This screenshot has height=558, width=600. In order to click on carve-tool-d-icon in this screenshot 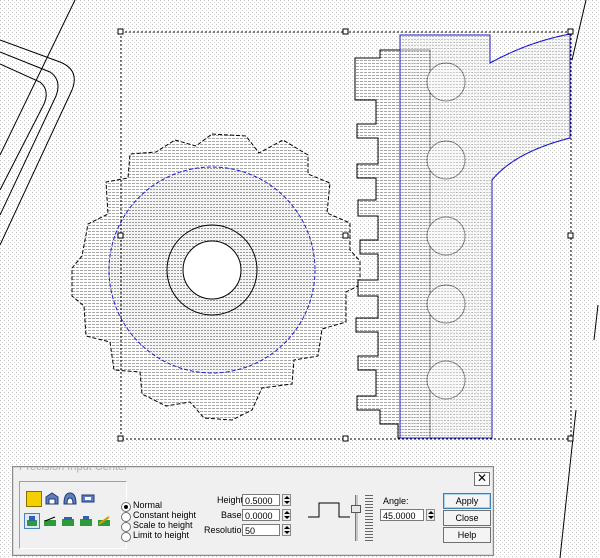, I will do `click(86, 521)`.